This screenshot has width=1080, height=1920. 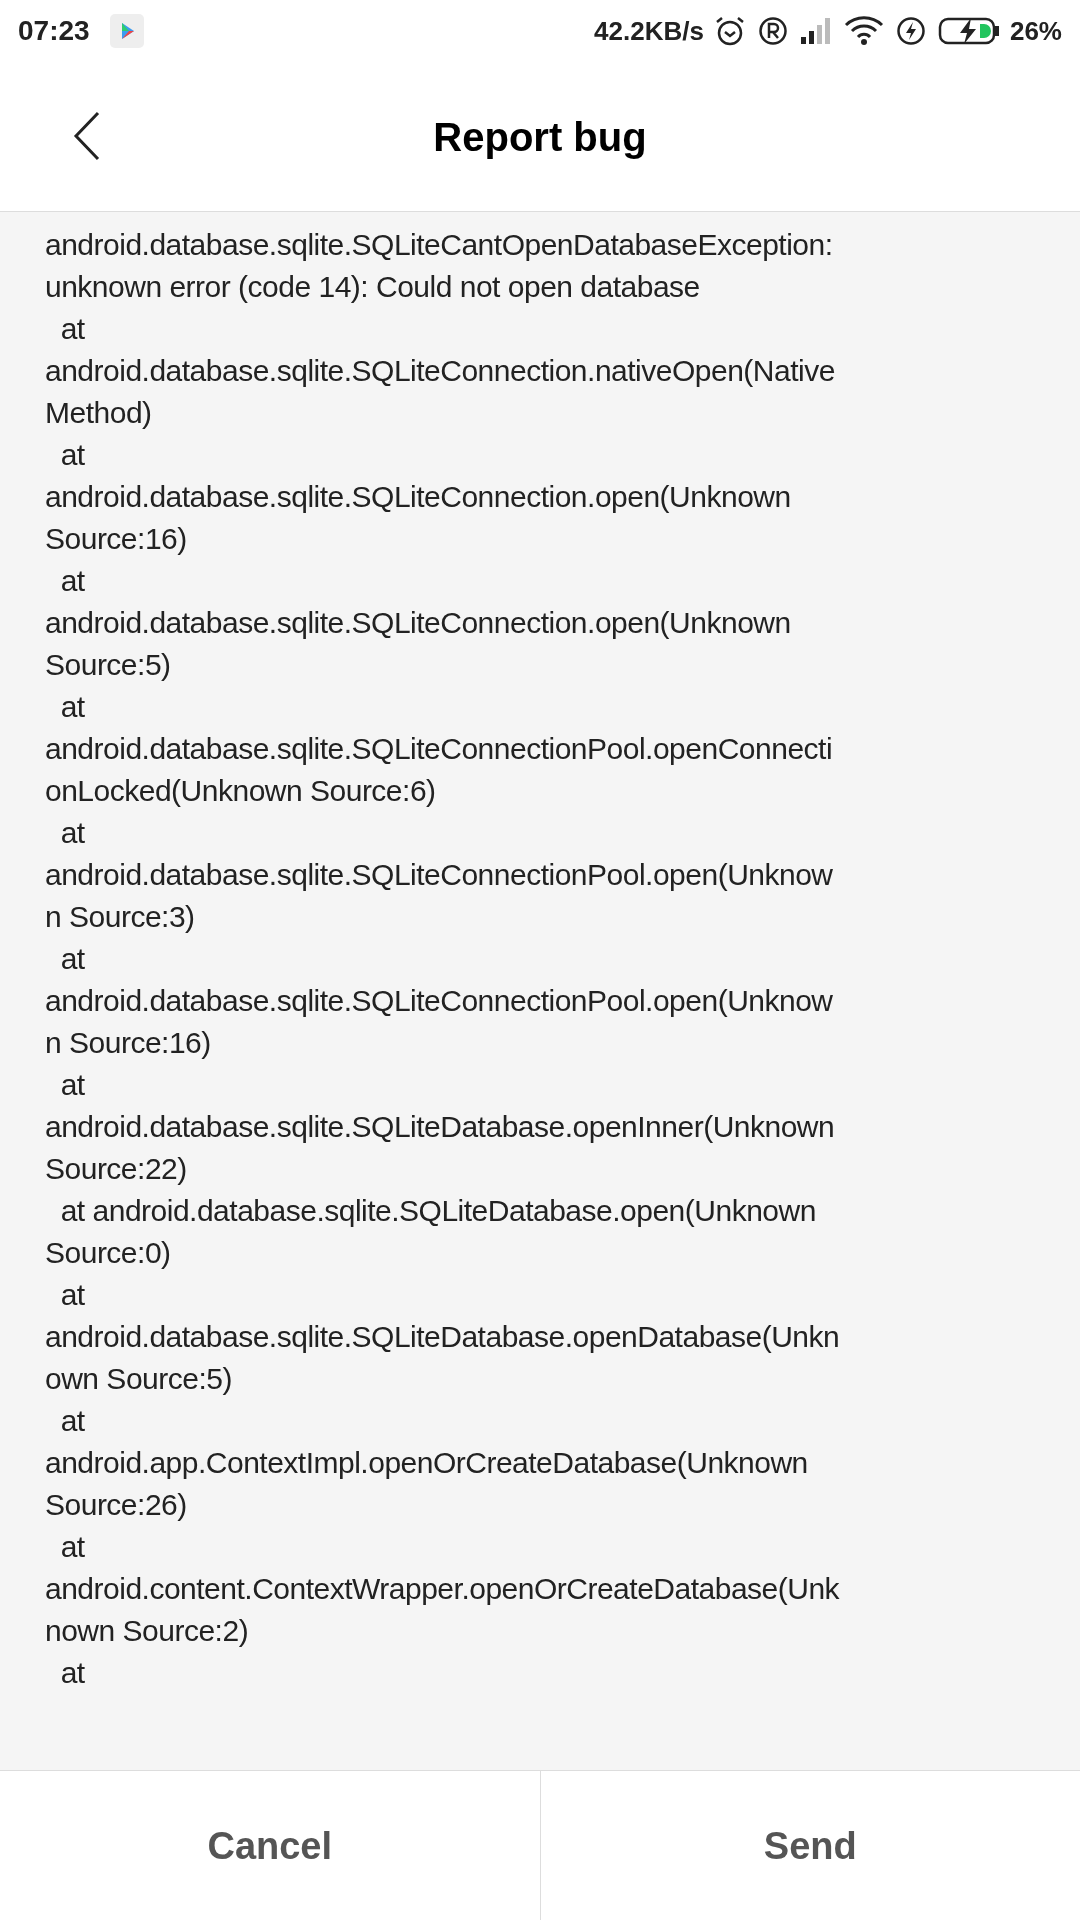 What do you see at coordinates (99, 413) in the screenshot?
I see `log-line: Method)` at bounding box center [99, 413].